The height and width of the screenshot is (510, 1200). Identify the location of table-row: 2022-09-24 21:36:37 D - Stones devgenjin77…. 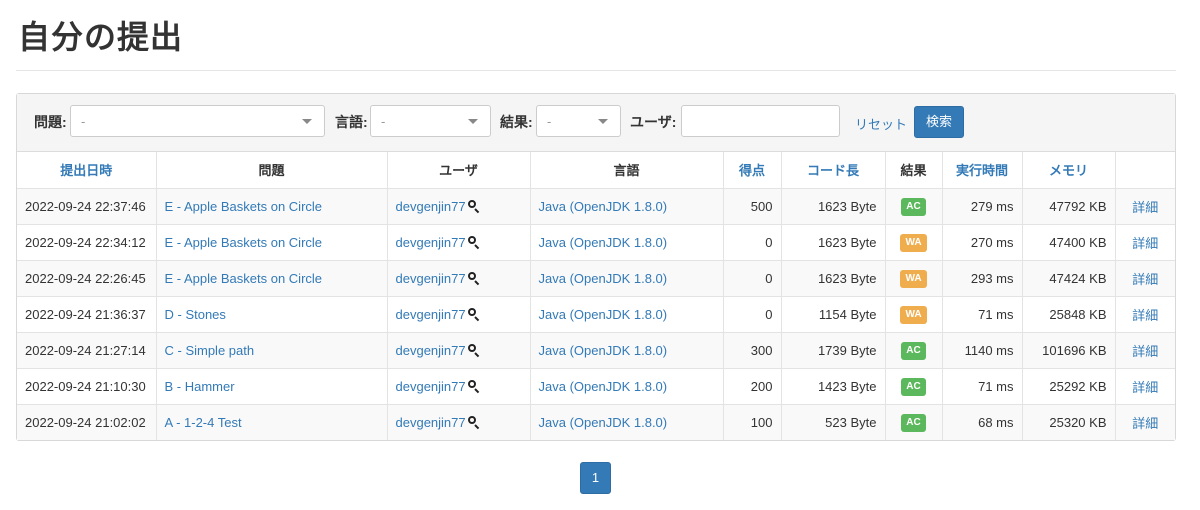
(596, 314).